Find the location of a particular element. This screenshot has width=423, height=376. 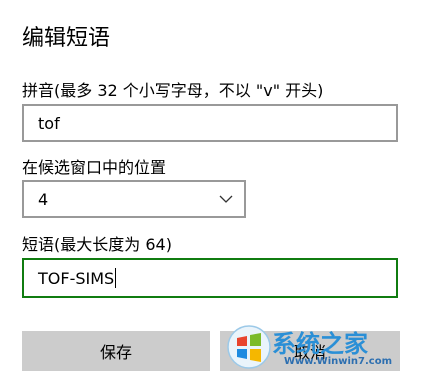

position-dropdown: 4 is located at coordinates (134, 199).